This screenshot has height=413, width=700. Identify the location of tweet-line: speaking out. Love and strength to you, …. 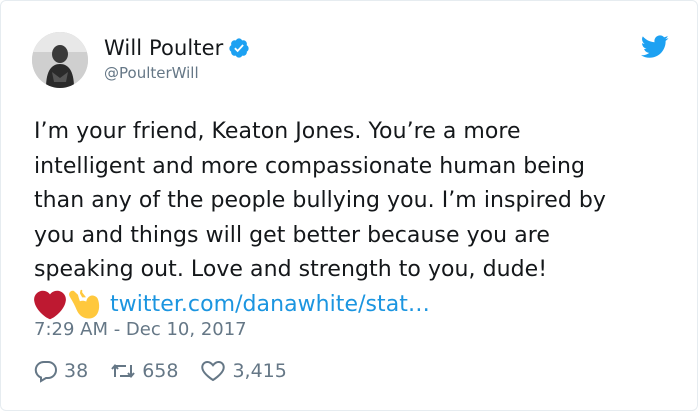
(291, 269).